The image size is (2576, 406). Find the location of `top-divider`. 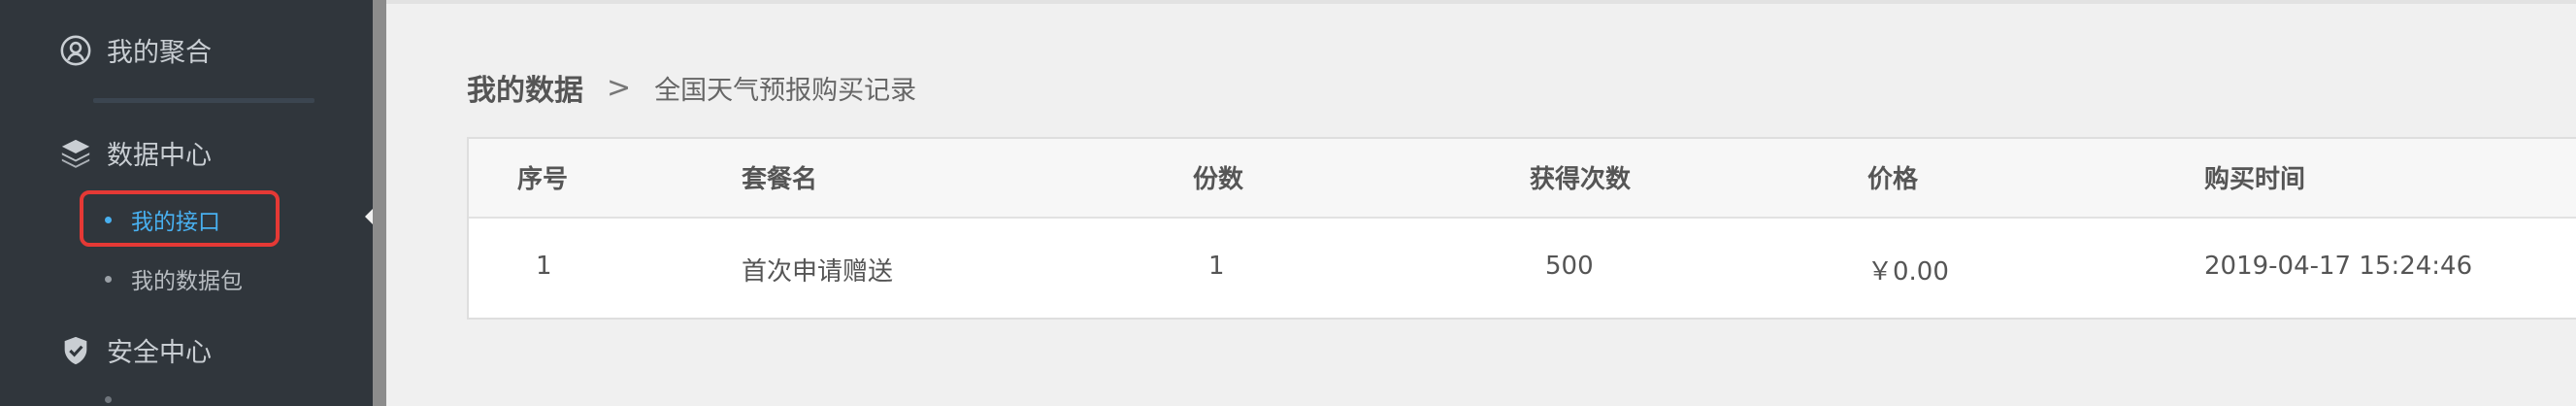

top-divider is located at coordinates (1481, 2).